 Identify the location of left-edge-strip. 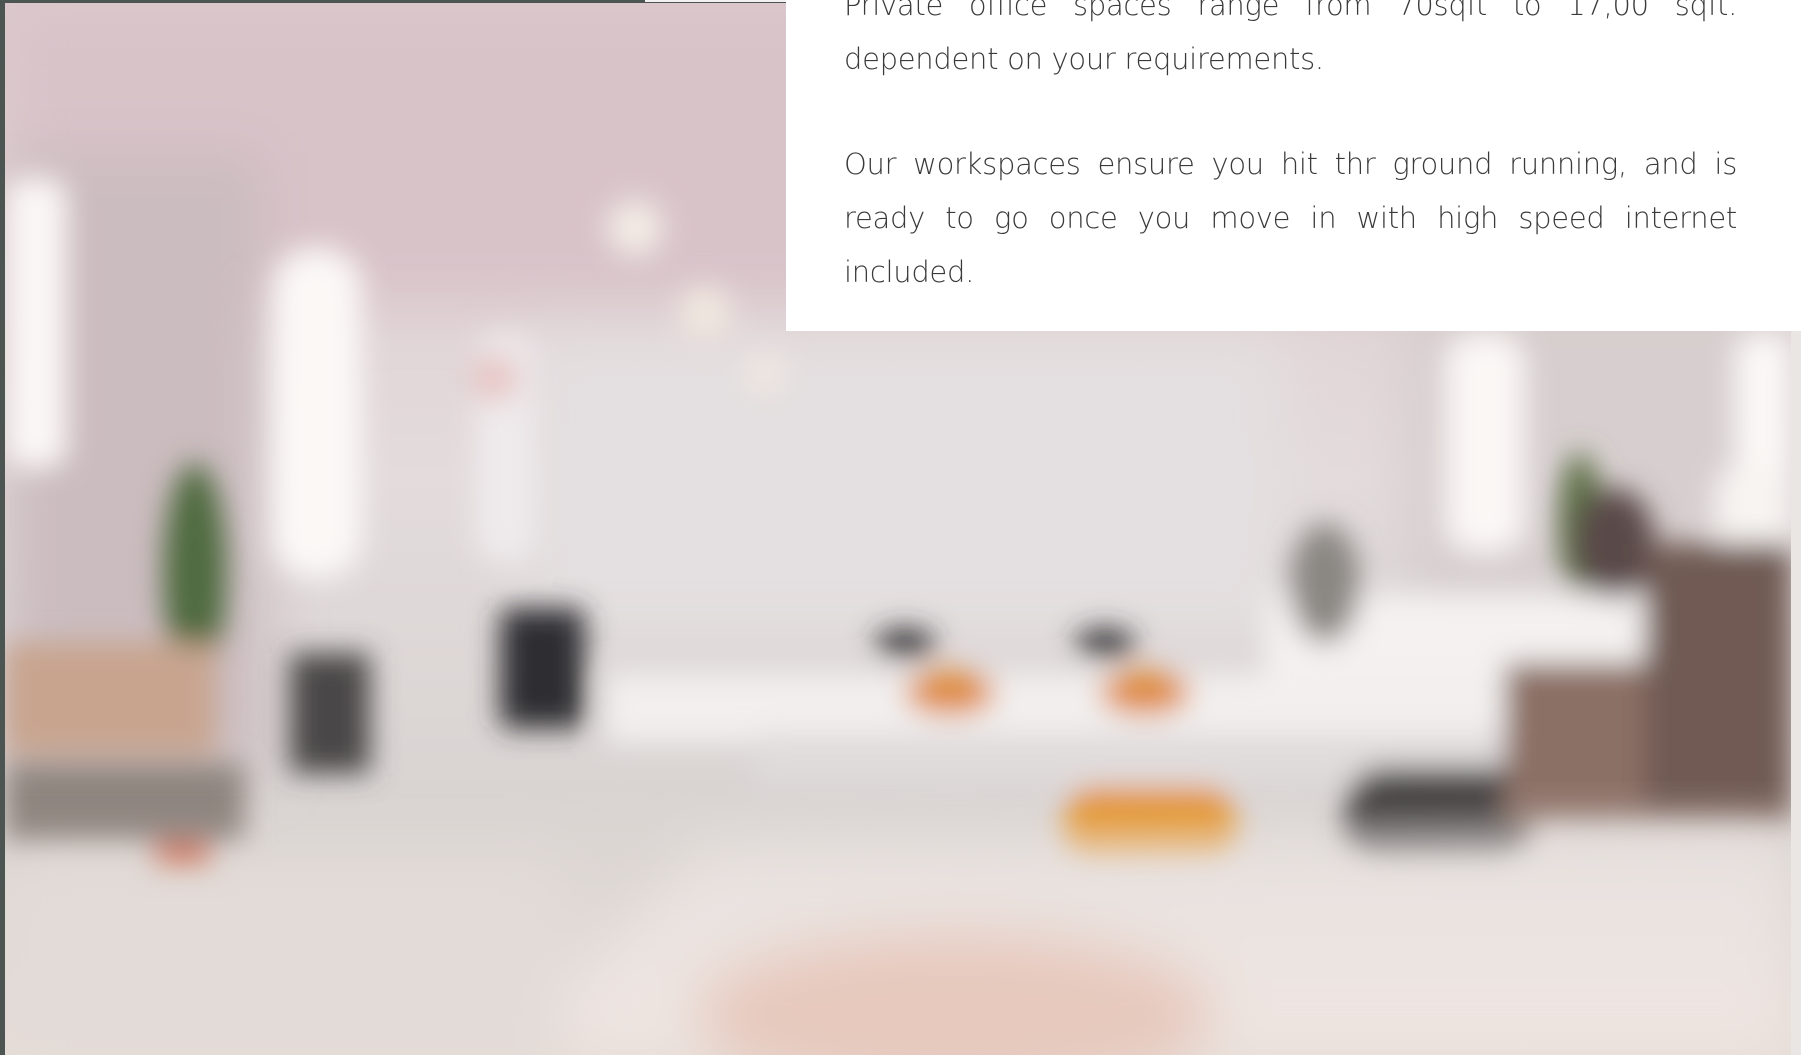
(2, 527).